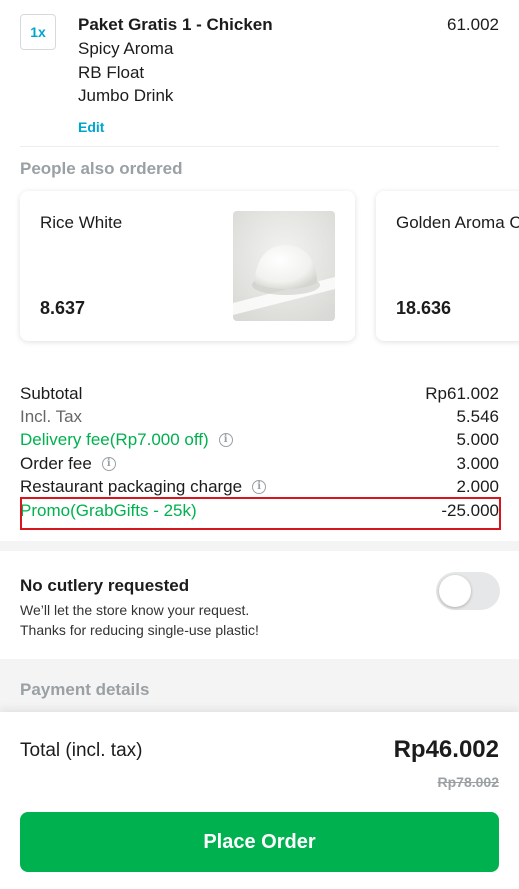 This screenshot has height=889, width=519. I want to click on total-value: Rp46.002, so click(446, 749).